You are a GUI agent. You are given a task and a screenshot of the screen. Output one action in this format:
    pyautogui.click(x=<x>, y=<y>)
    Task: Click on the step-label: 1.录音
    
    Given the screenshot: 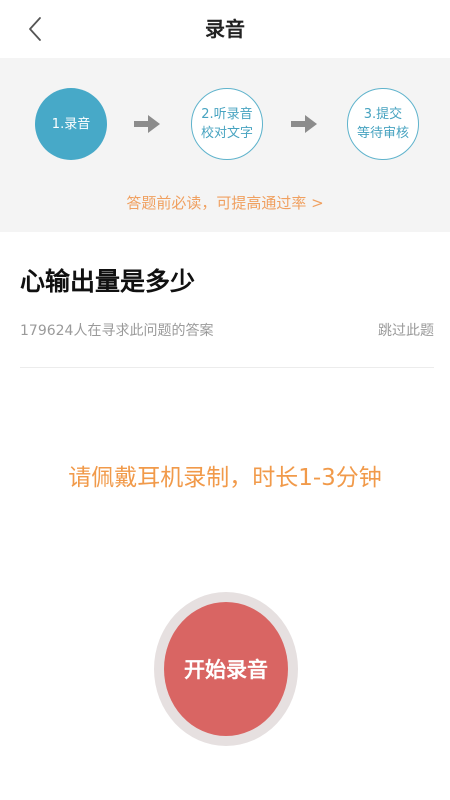 What is the action you would take?
    pyautogui.click(x=71, y=124)
    